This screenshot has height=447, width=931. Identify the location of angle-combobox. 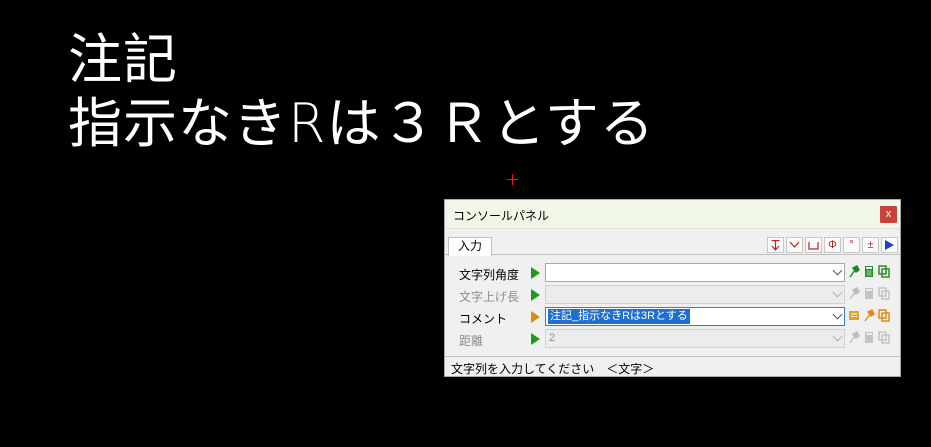
(695, 272).